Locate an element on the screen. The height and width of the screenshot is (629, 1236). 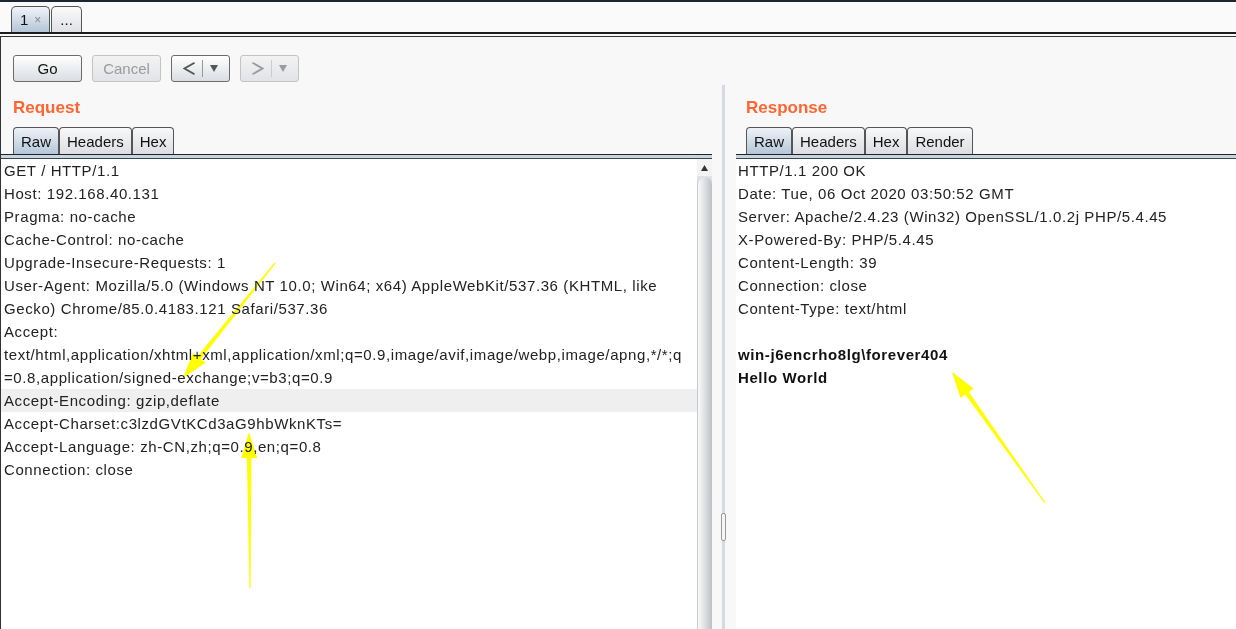
scroll-up-button is located at coordinates (704, 167).